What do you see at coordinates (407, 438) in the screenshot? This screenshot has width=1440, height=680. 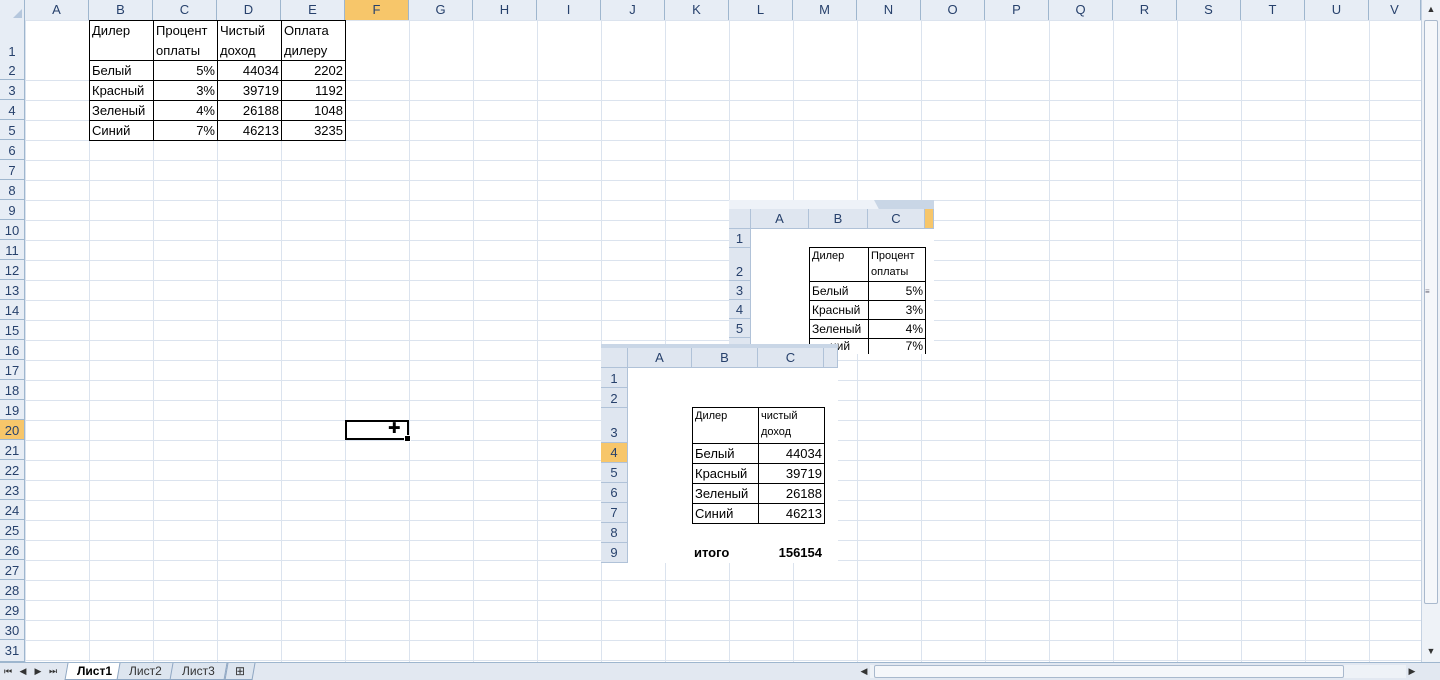 I see `fill-handle` at bounding box center [407, 438].